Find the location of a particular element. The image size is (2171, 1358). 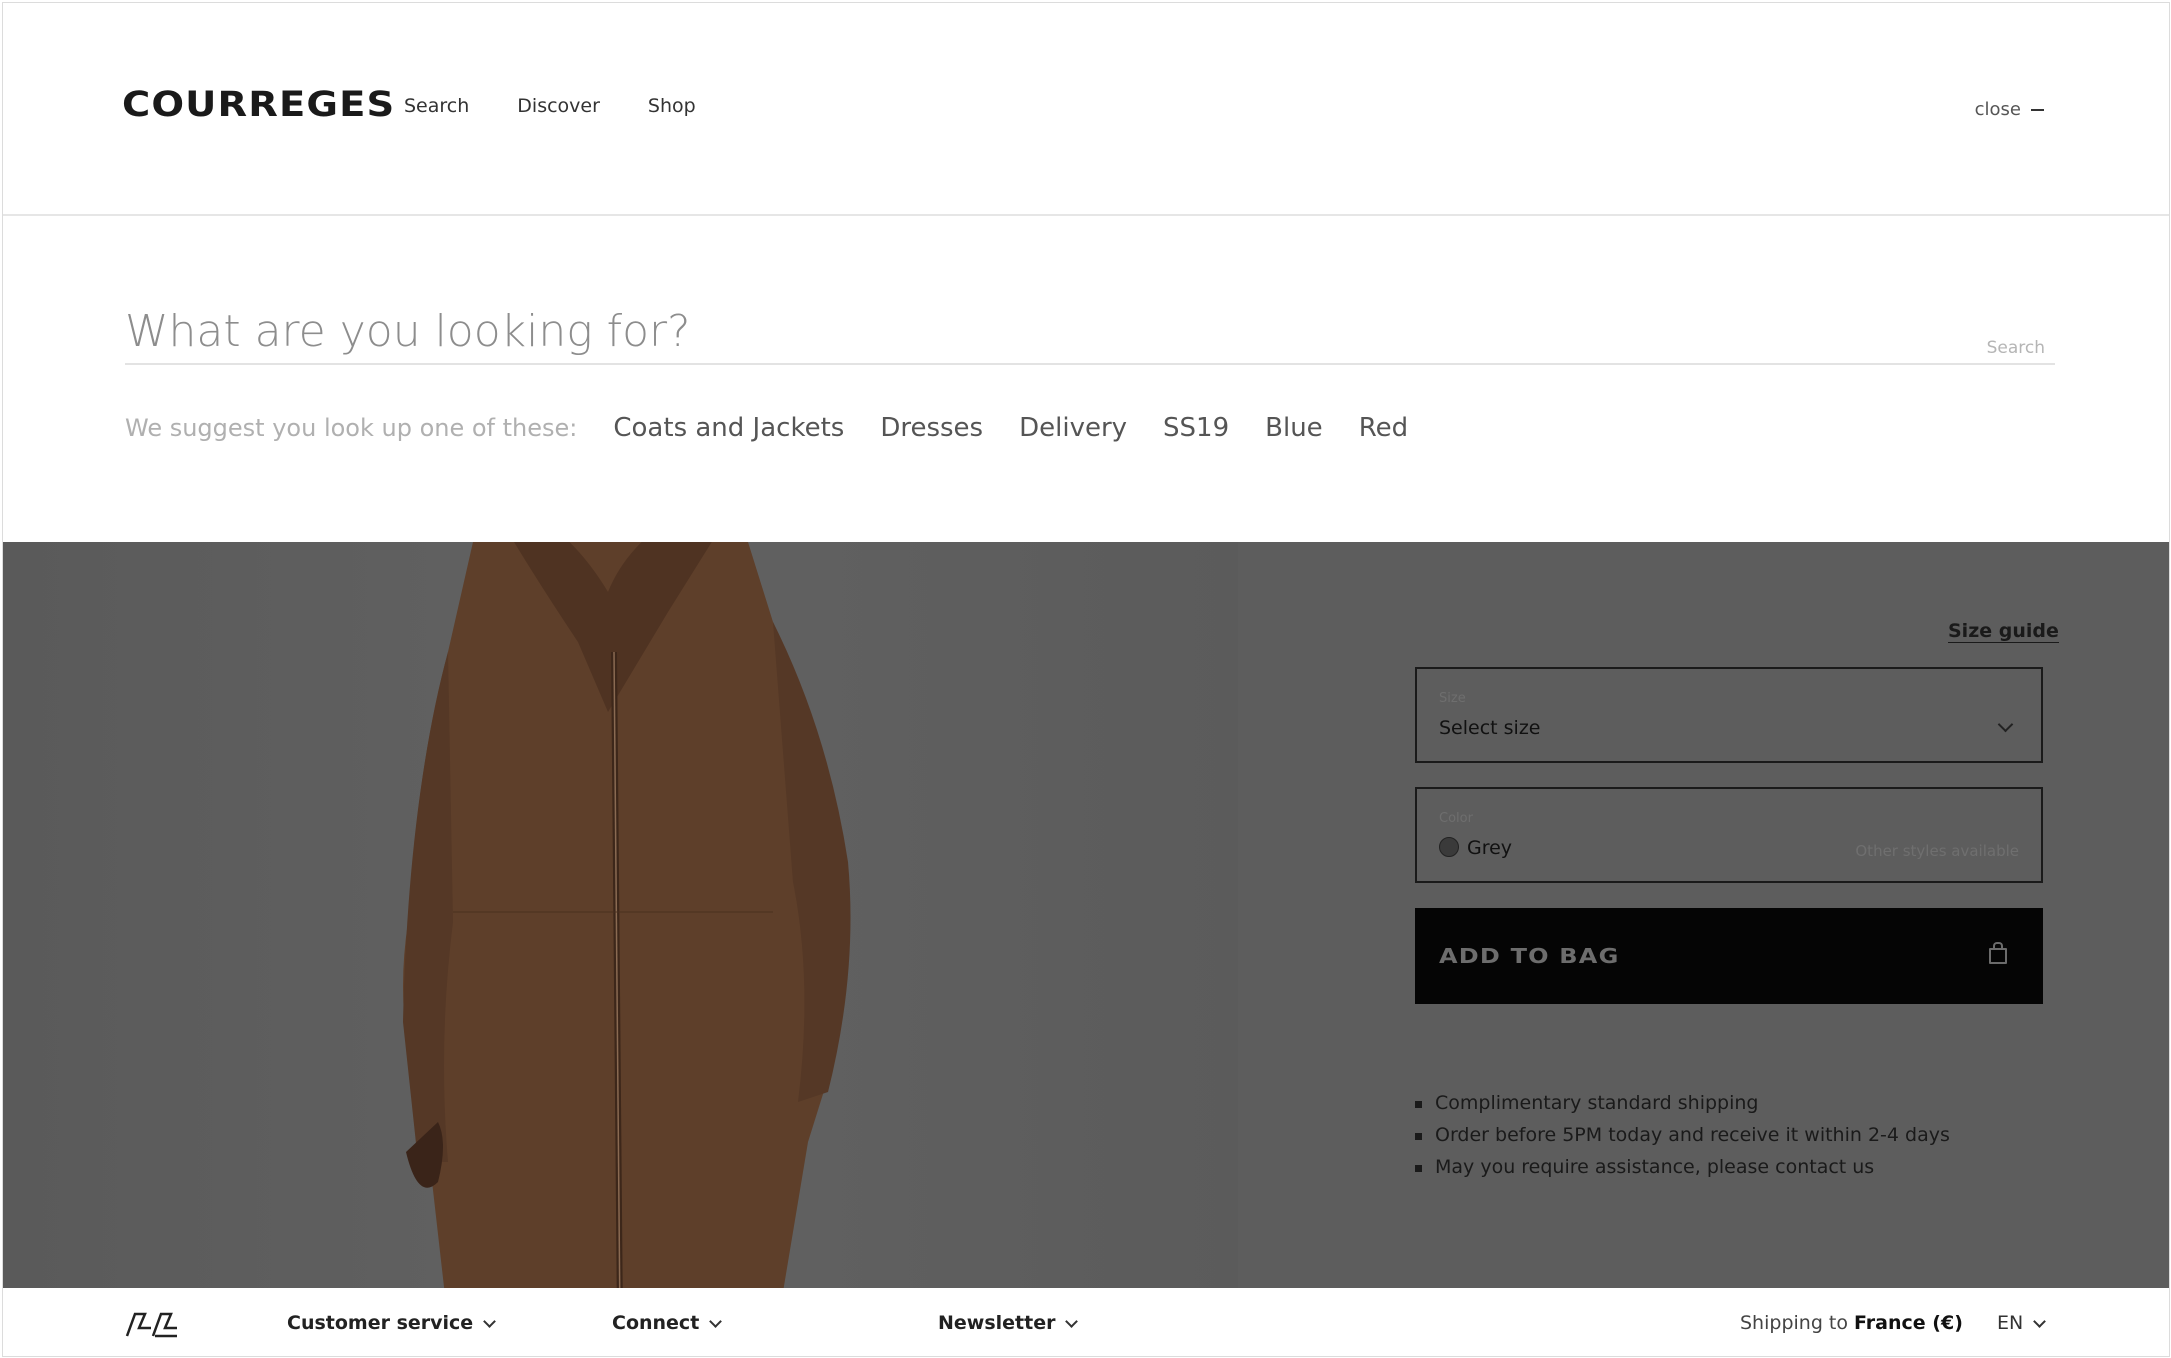

size-select: Size Select size is located at coordinates (1729, 715).